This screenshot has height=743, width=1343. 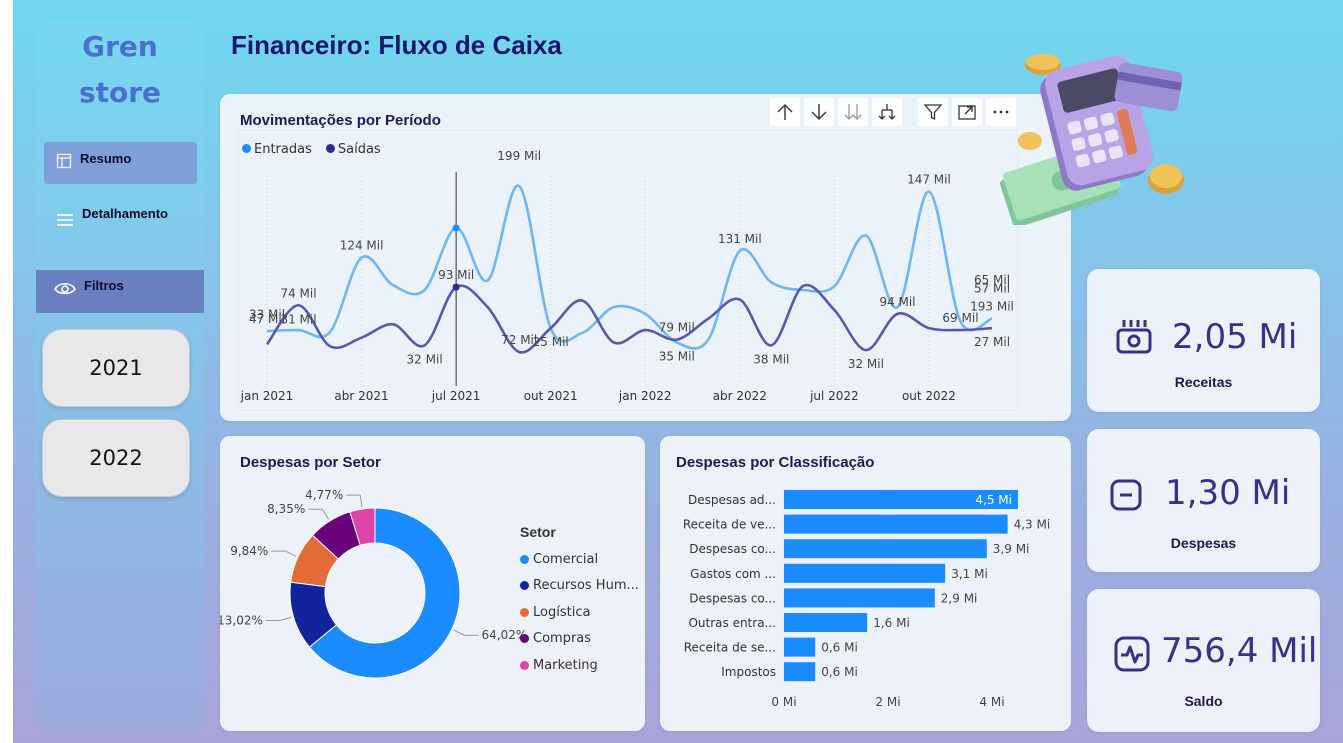 I want to click on kpi-receitas-card: 2,05 Mi Receitas, so click(x=1203, y=340).